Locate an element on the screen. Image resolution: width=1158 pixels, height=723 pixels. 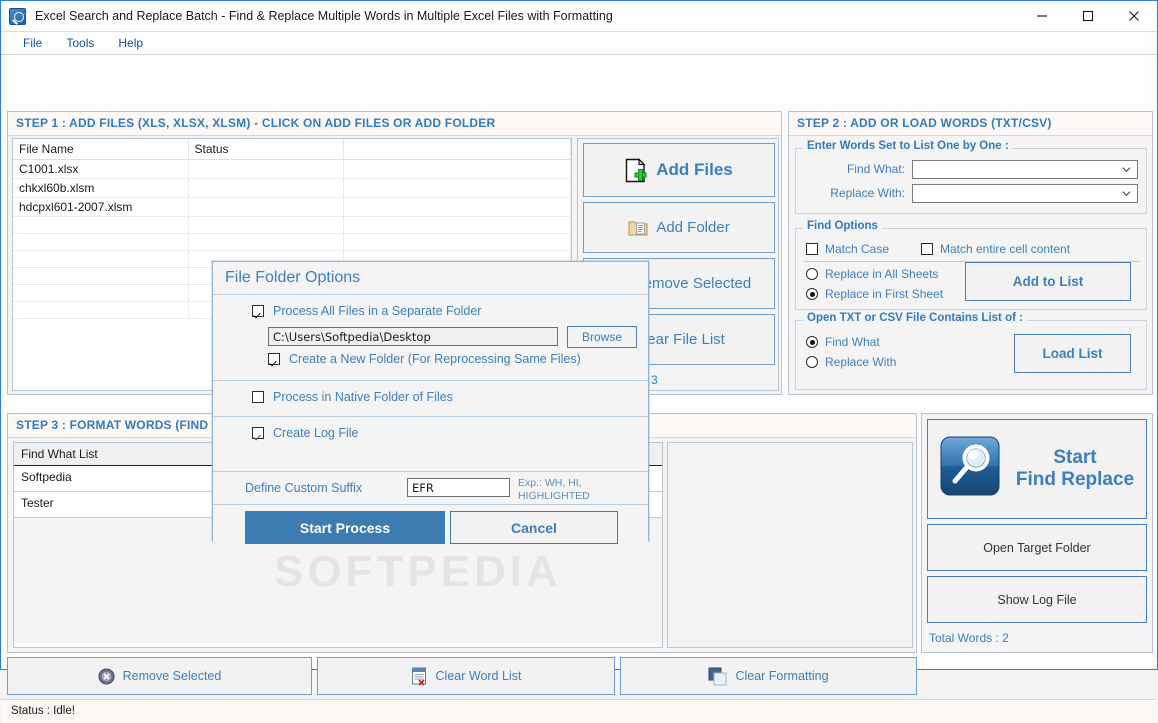
column-header-status: Status is located at coordinates (266, 149).